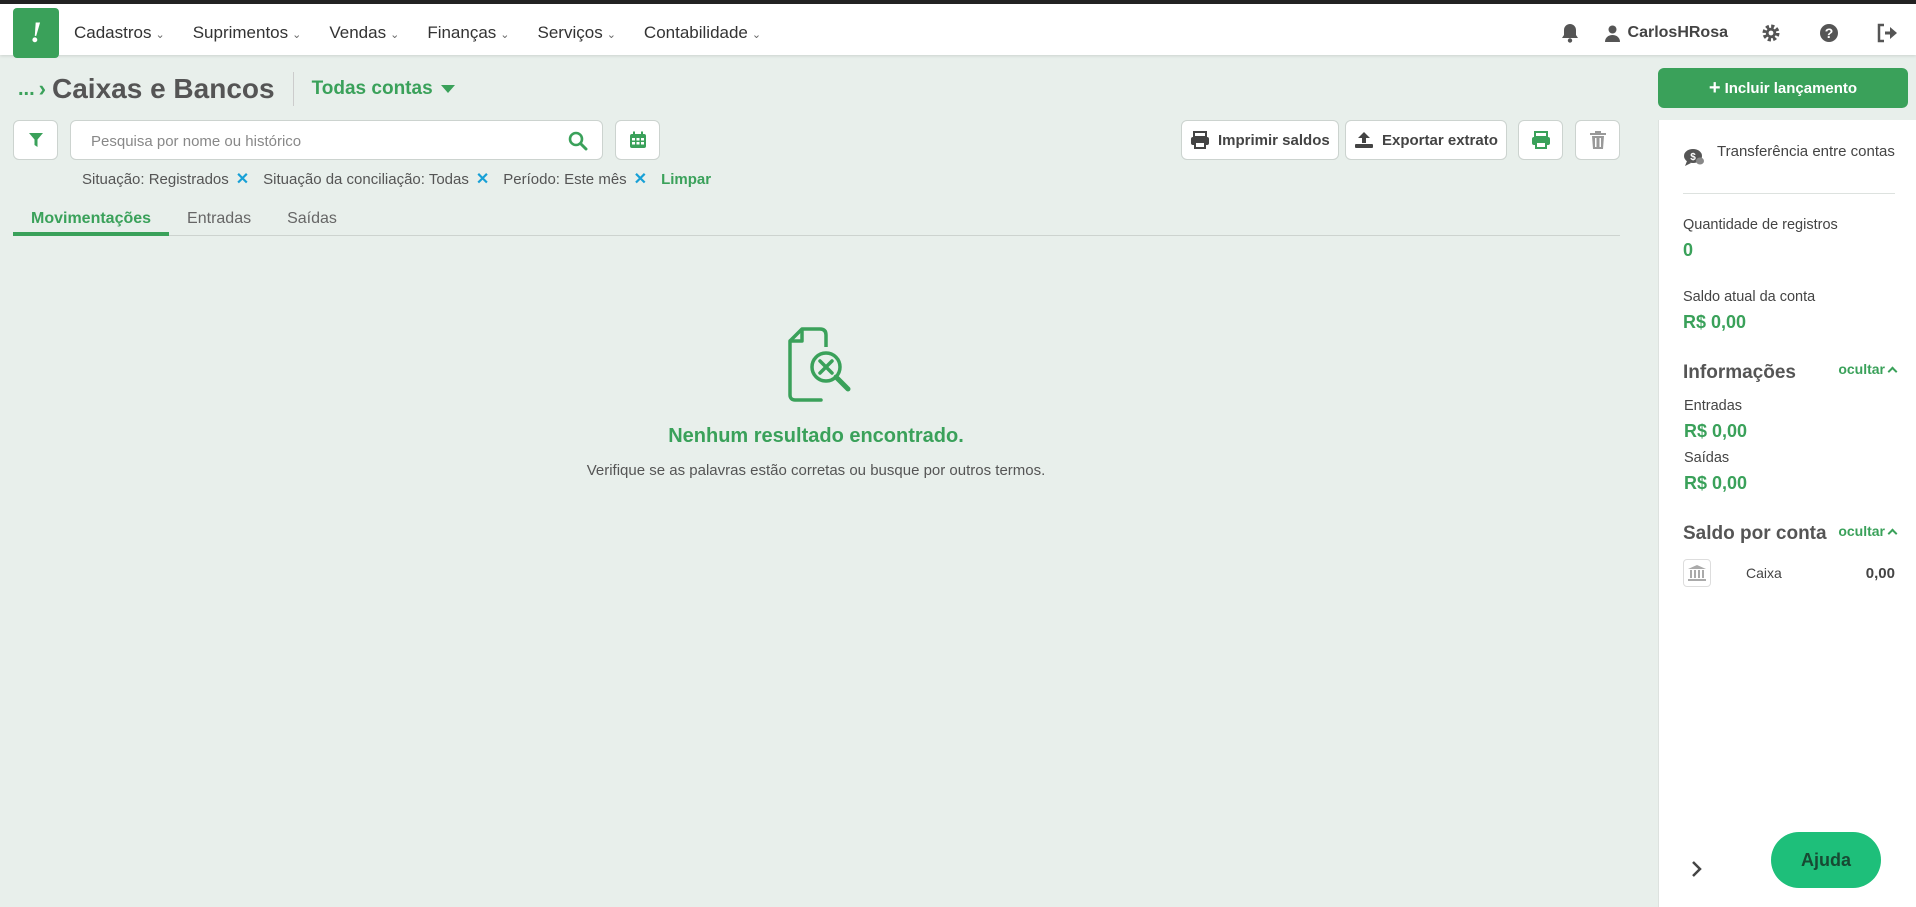 Image resolution: width=1916 pixels, height=907 pixels. What do you see at coordinates (1697, 869) in the screenshot?
I see `chevron-right-icon` at bounding box center [1697, 869].